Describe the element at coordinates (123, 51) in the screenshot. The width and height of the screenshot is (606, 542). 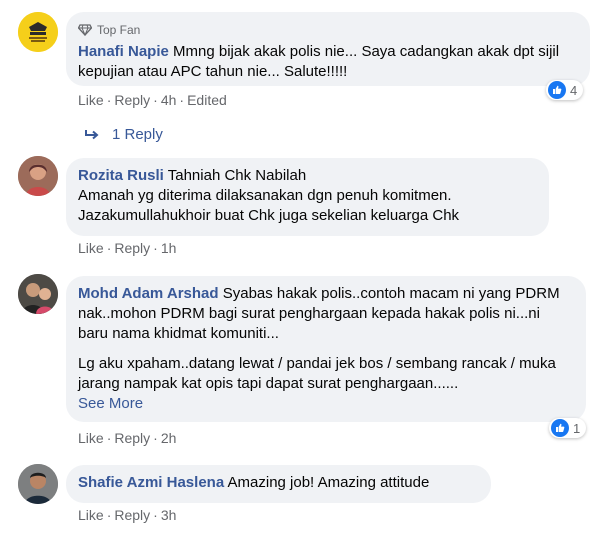
I see `commenter-name: Hanafi Napie` at that location.